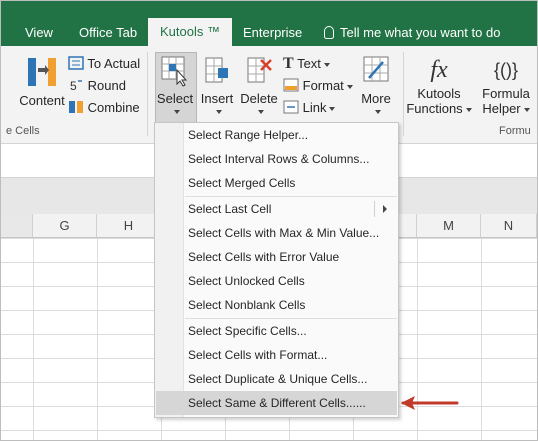 The image size is (538, 441). Describe the element at coordinates (230, 209) in the screenshot. I see `menu-item-select-last-cell-label: Select Last Cell` at that location.